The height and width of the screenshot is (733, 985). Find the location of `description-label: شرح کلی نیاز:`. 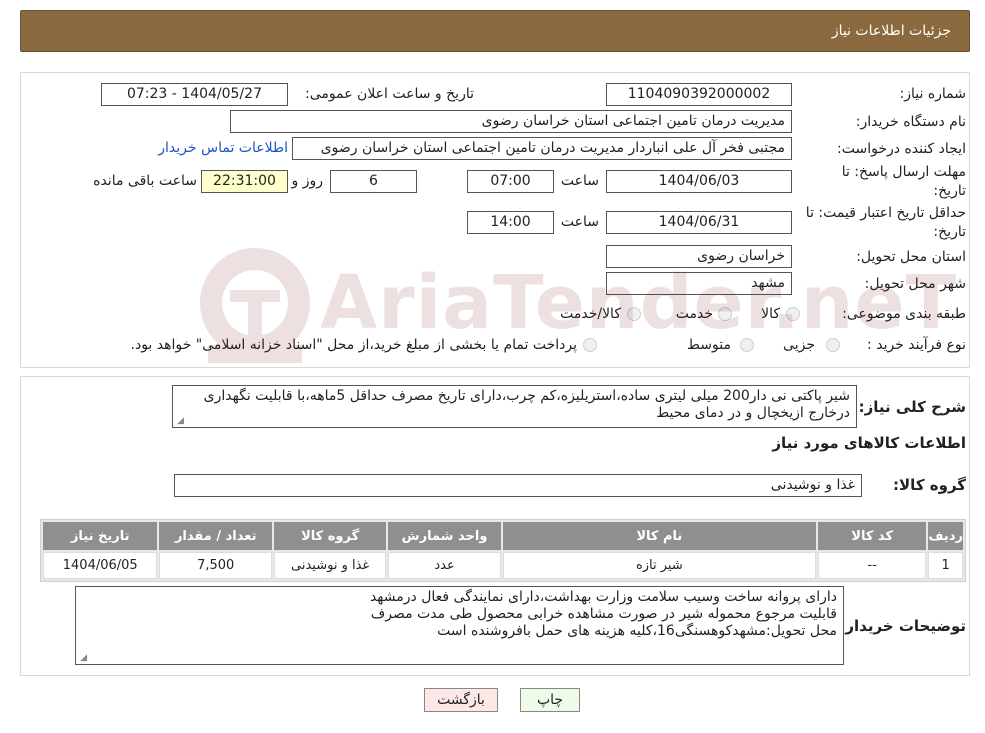

description-label: شرح کلی نیاز: is located at coordinates (912, 407).